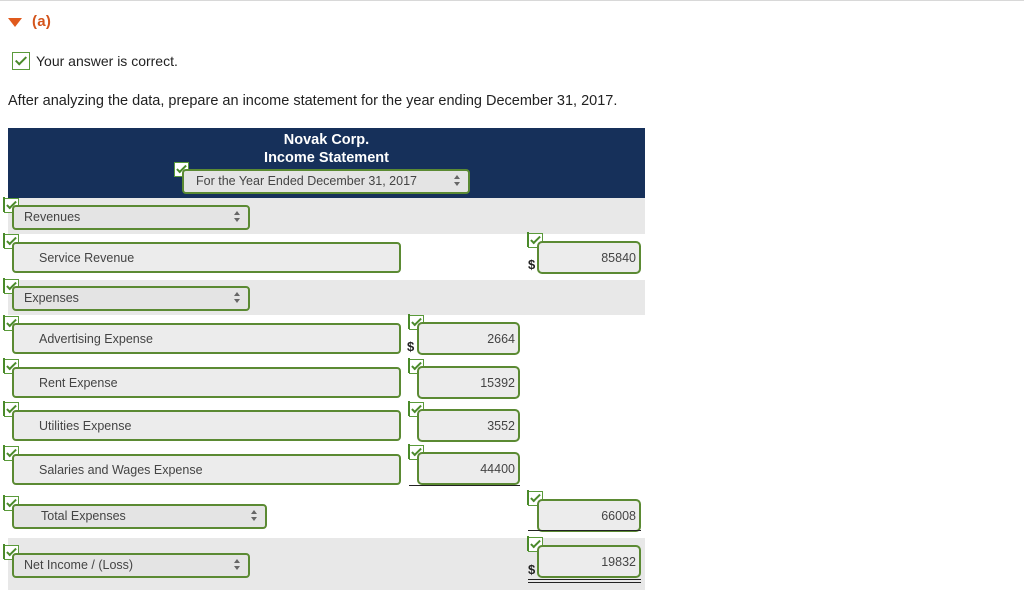  I want to click on double-rule-bottom, so click(584, 582).